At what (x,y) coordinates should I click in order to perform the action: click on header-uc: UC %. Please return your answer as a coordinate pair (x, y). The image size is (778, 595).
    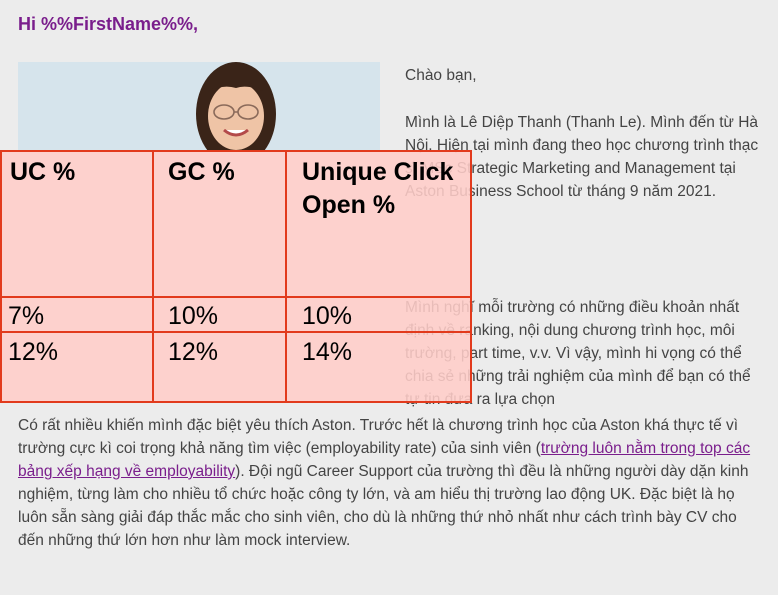
    Looking at the image, I should click on (43, 172).